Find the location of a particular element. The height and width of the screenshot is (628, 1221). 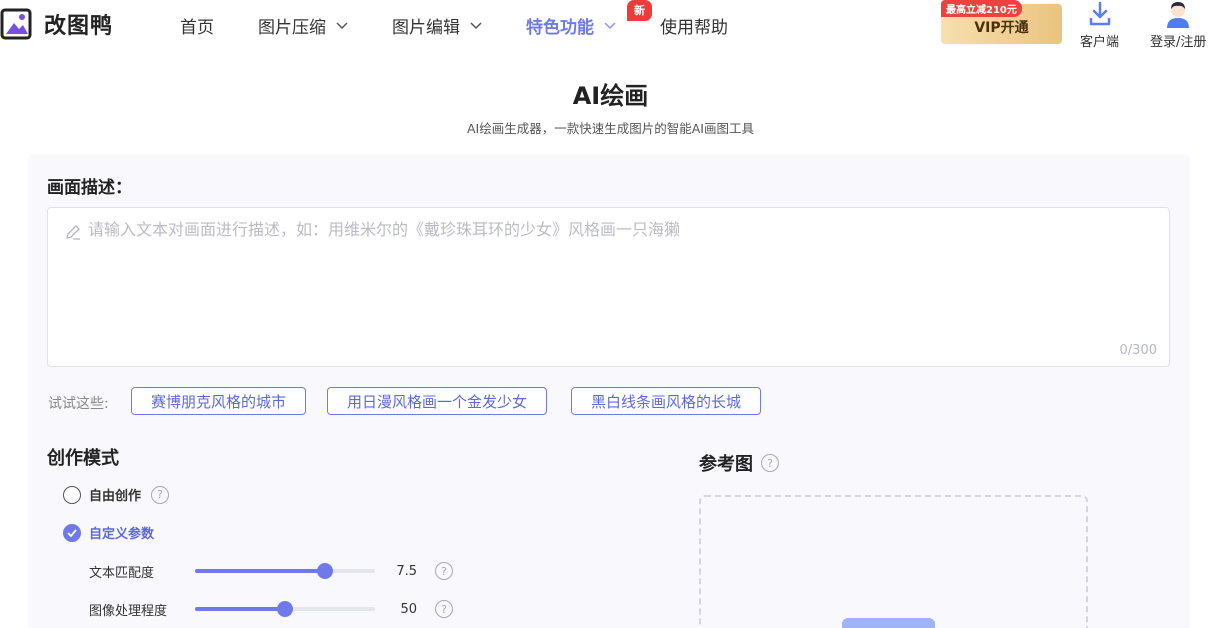

avatar-icon is located at coordinates (1178, 15).